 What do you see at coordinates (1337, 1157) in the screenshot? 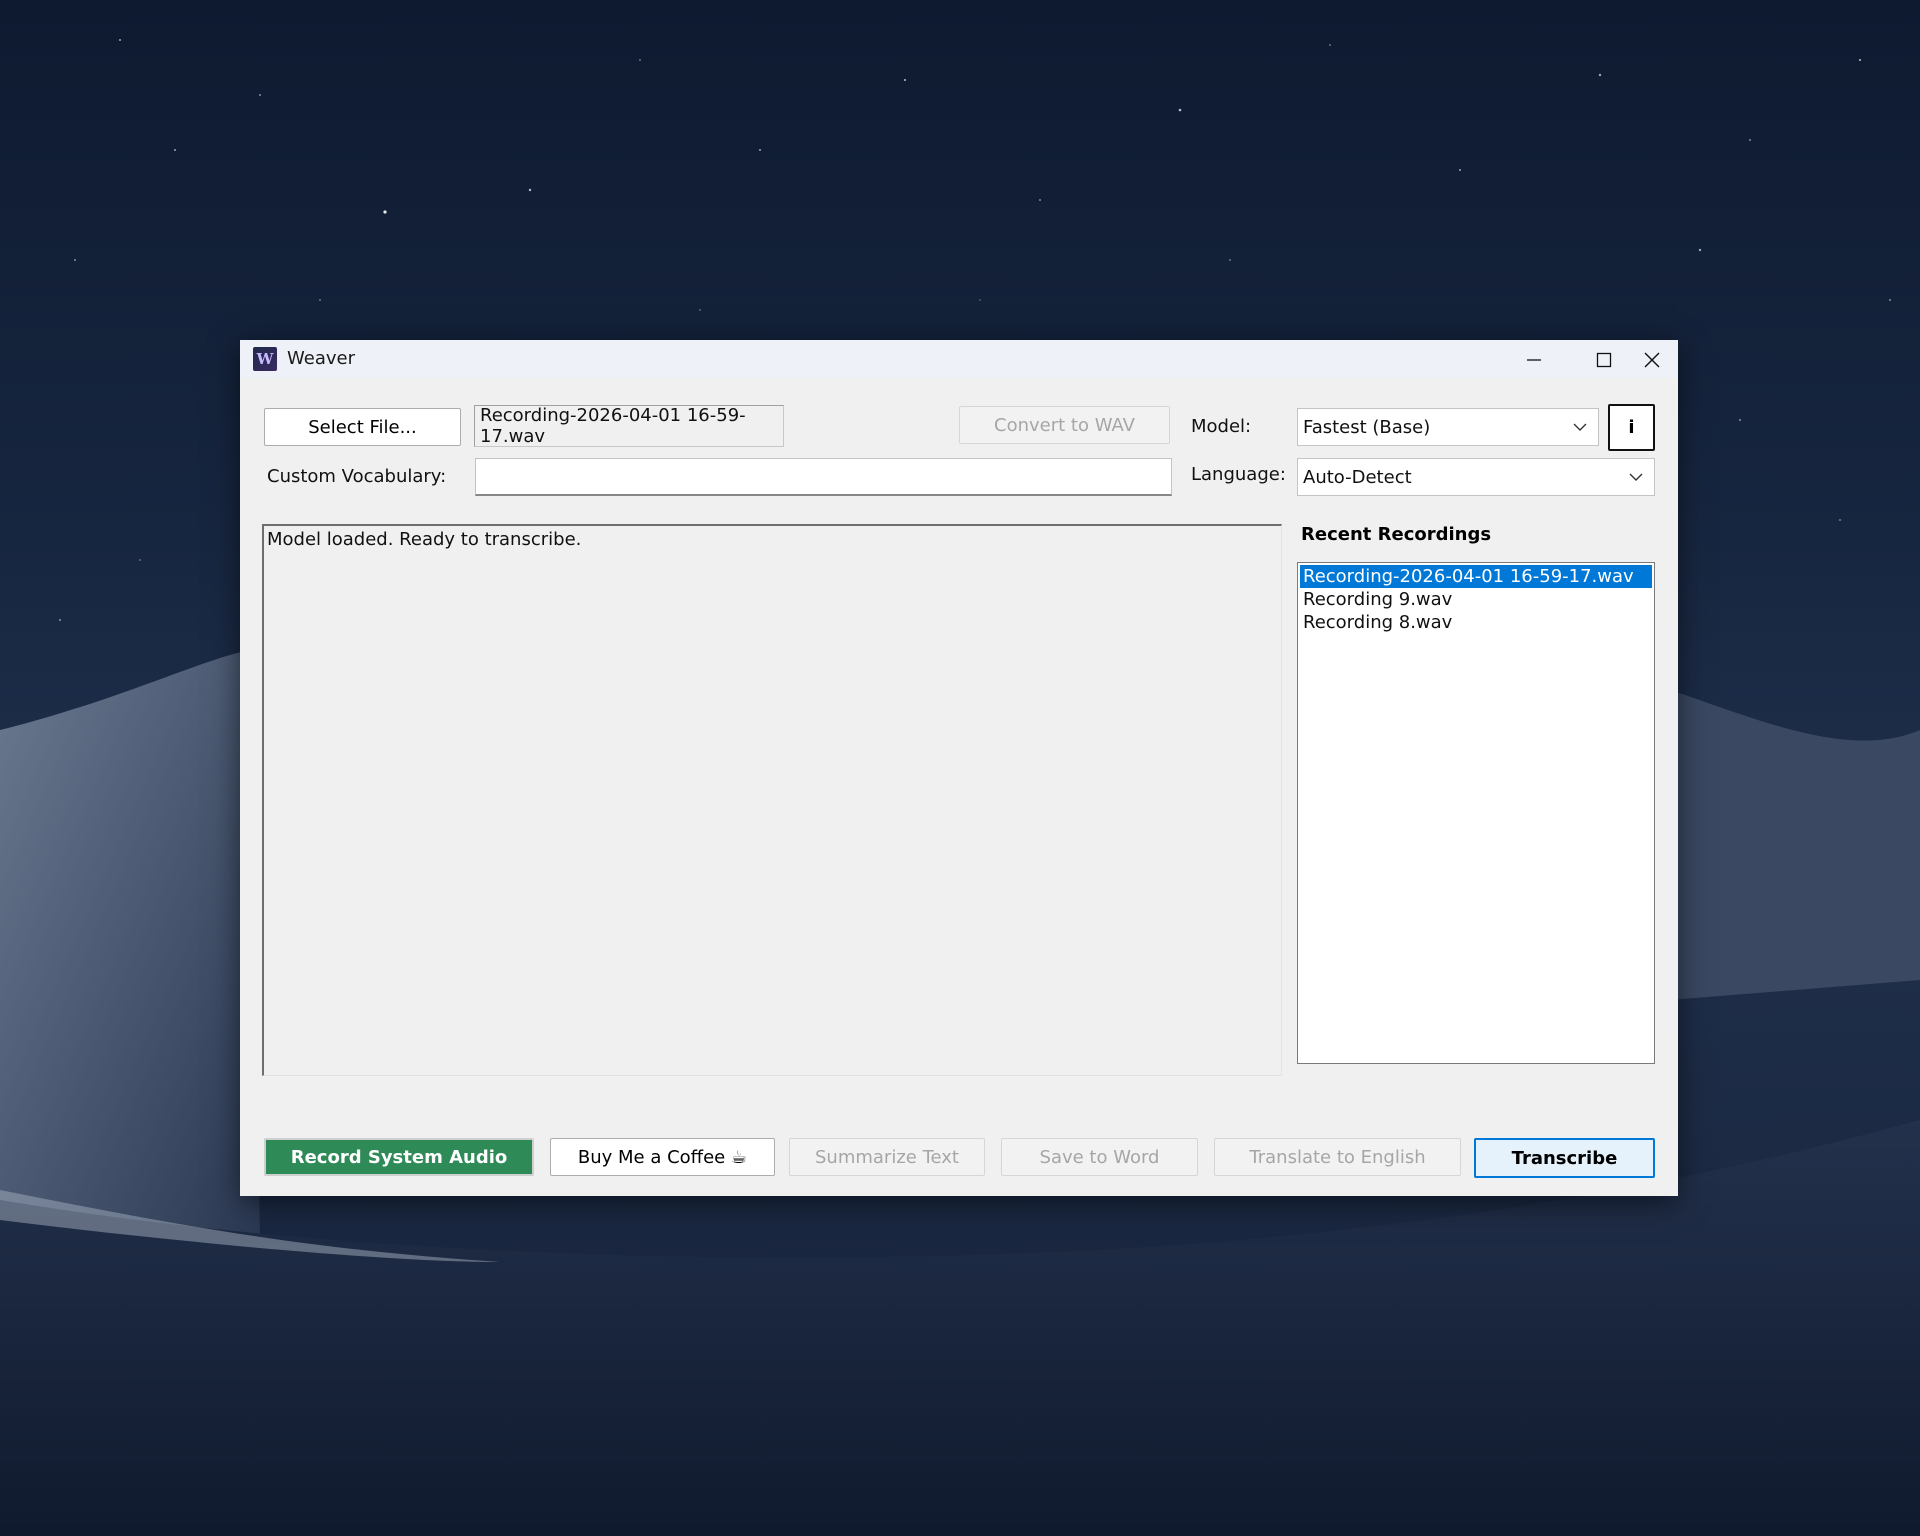
I see `translate-to-english-button: Translate to English` at bounding box center [1337, 1157].